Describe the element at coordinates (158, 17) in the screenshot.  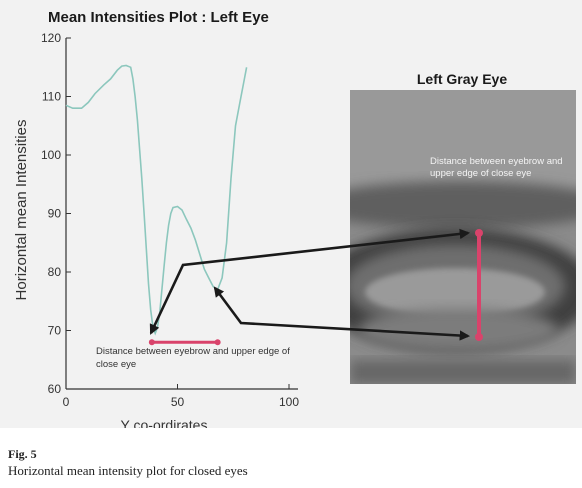
I see `chart-title: Mean Intensities Plot : Left Eye` at that location.